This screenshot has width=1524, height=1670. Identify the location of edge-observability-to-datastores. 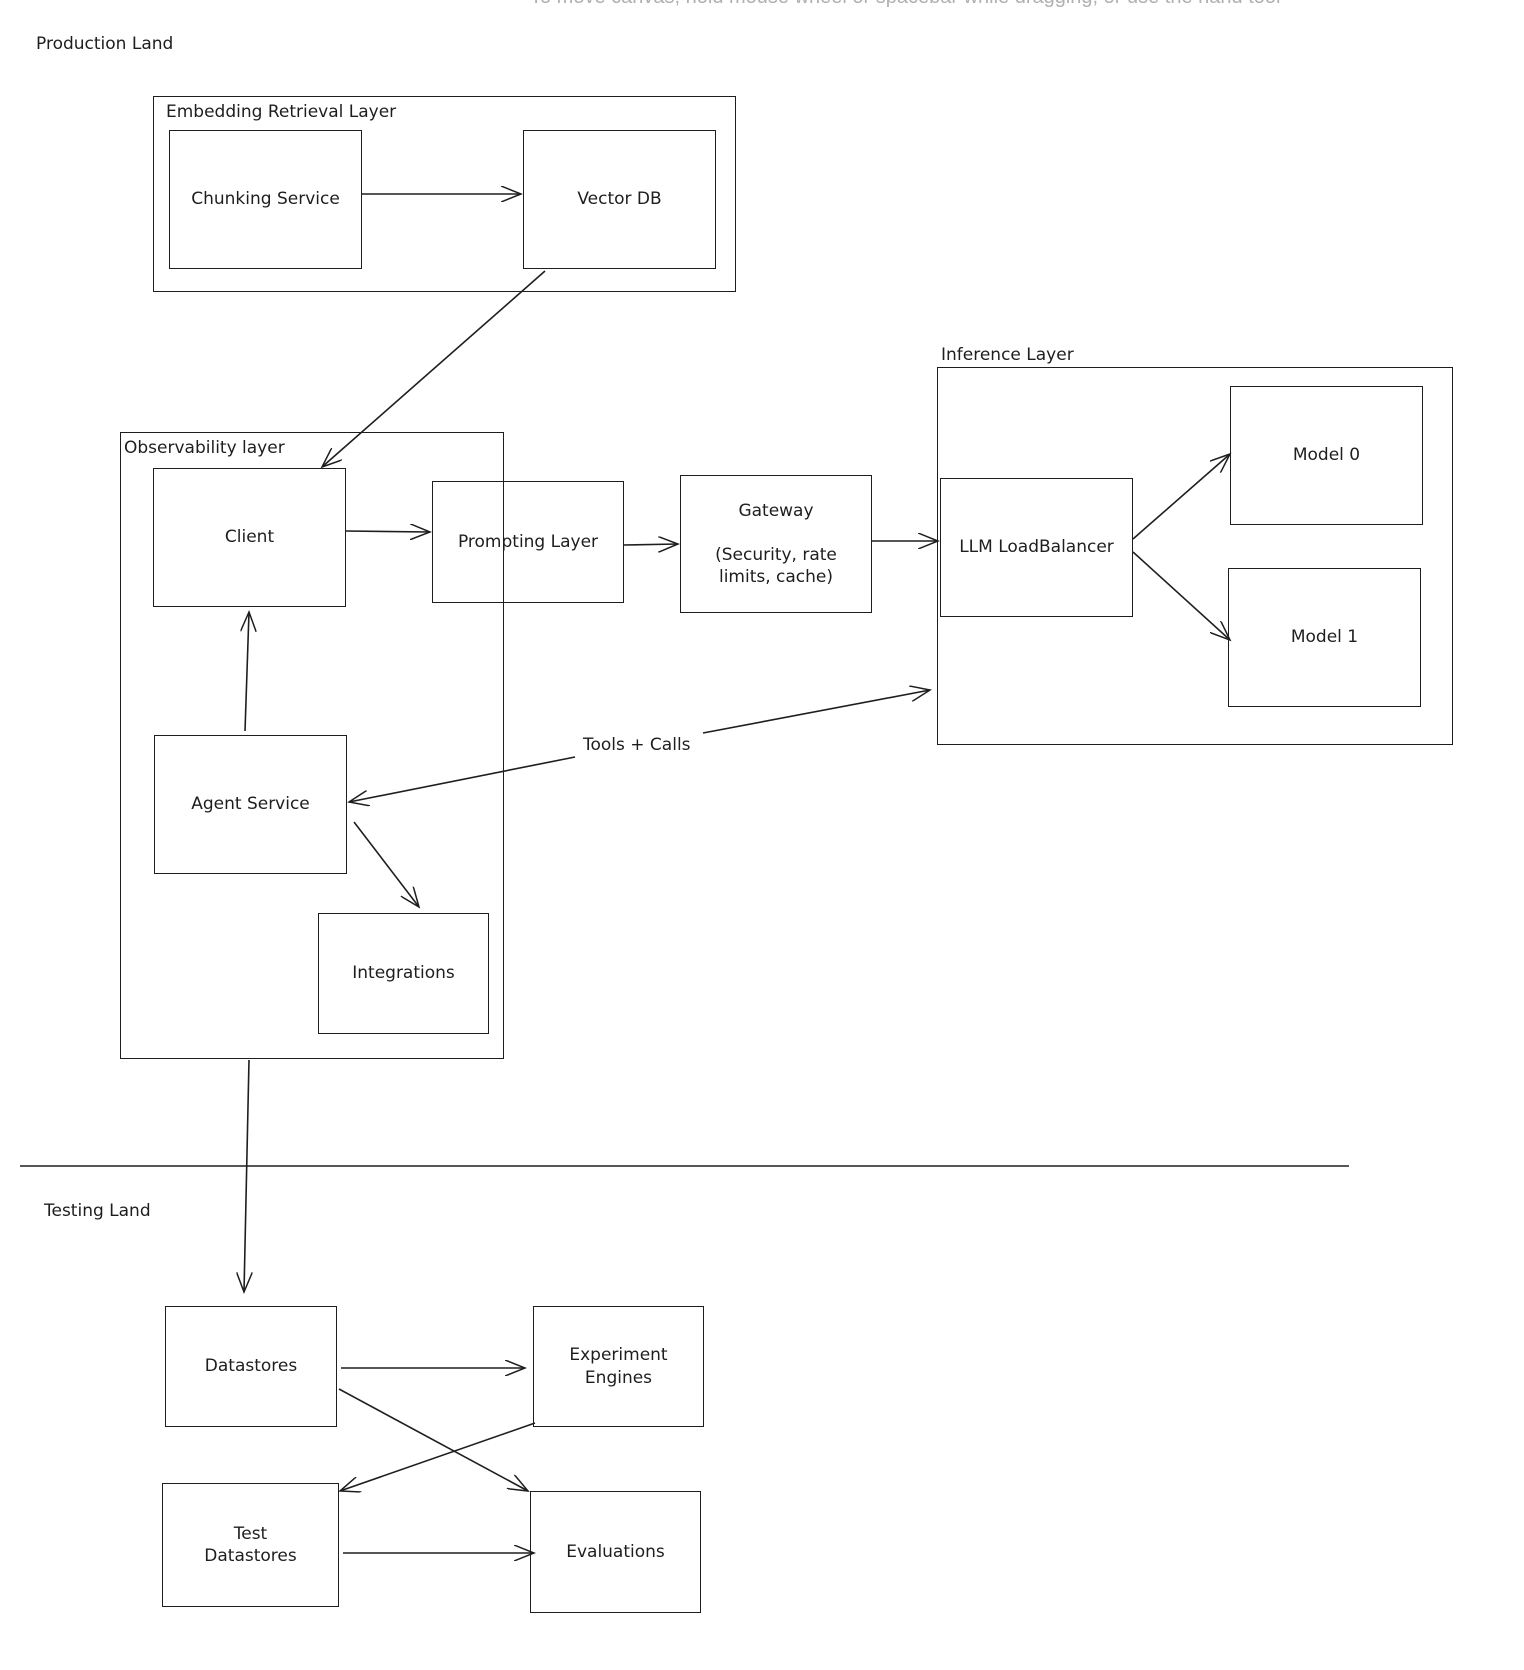
(246, 1175).